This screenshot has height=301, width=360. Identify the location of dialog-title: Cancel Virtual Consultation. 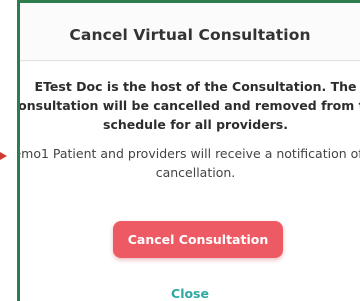
(190, 35).